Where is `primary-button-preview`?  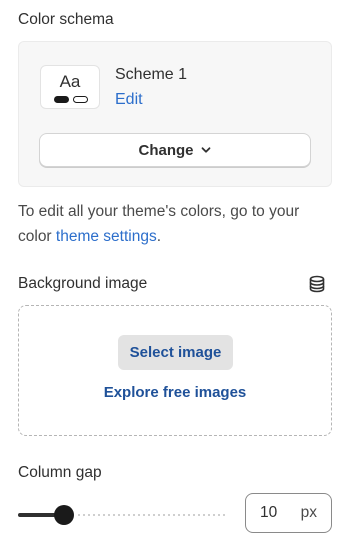 primary-button-preview is located at coordinates (61, 99).